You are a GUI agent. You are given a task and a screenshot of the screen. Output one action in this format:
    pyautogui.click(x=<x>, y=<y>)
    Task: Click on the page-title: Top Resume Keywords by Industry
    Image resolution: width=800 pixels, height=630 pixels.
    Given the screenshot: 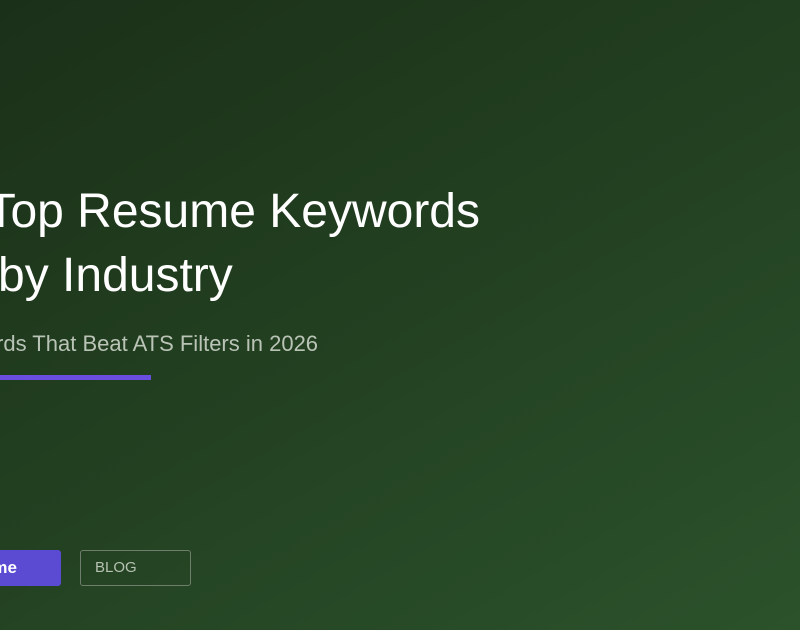 What is the action you would take?
    pyautogui.click(x=240, y=244)
    